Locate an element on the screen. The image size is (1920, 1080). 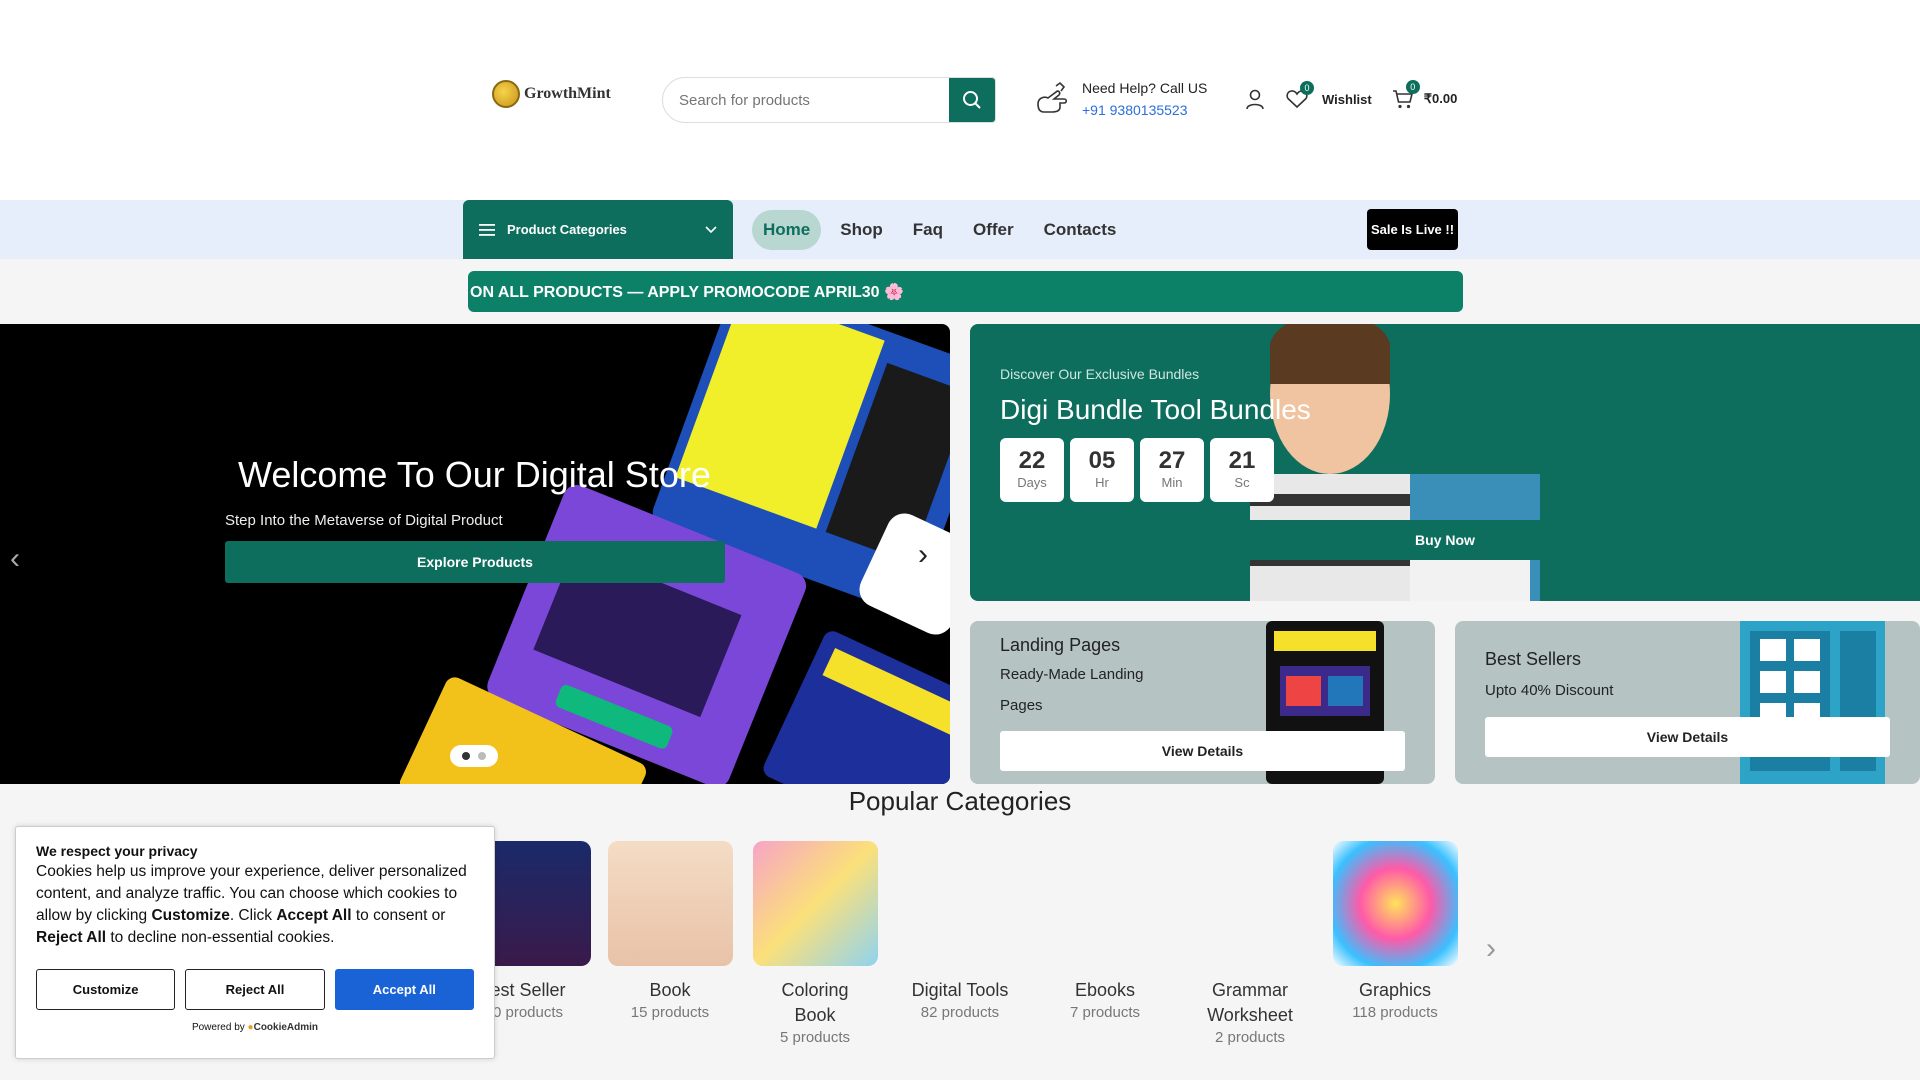
logo-icon is located at coordinates (506, 94).